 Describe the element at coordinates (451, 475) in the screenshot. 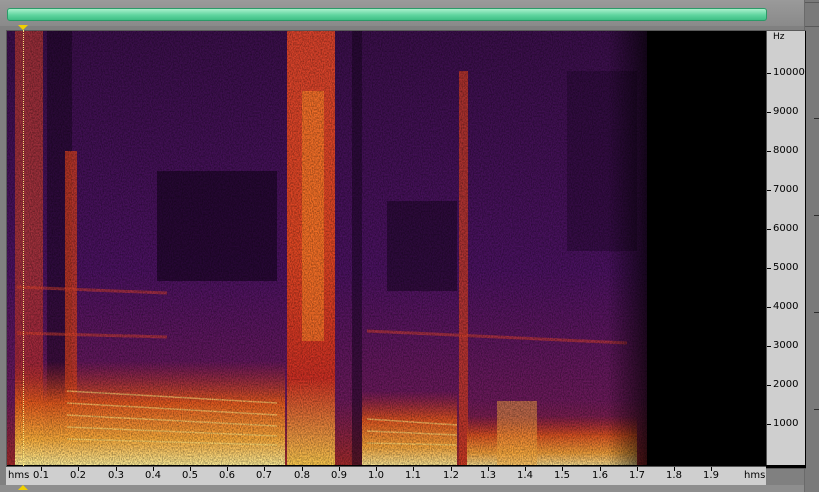

I see `time-label: 1.2` at that location.